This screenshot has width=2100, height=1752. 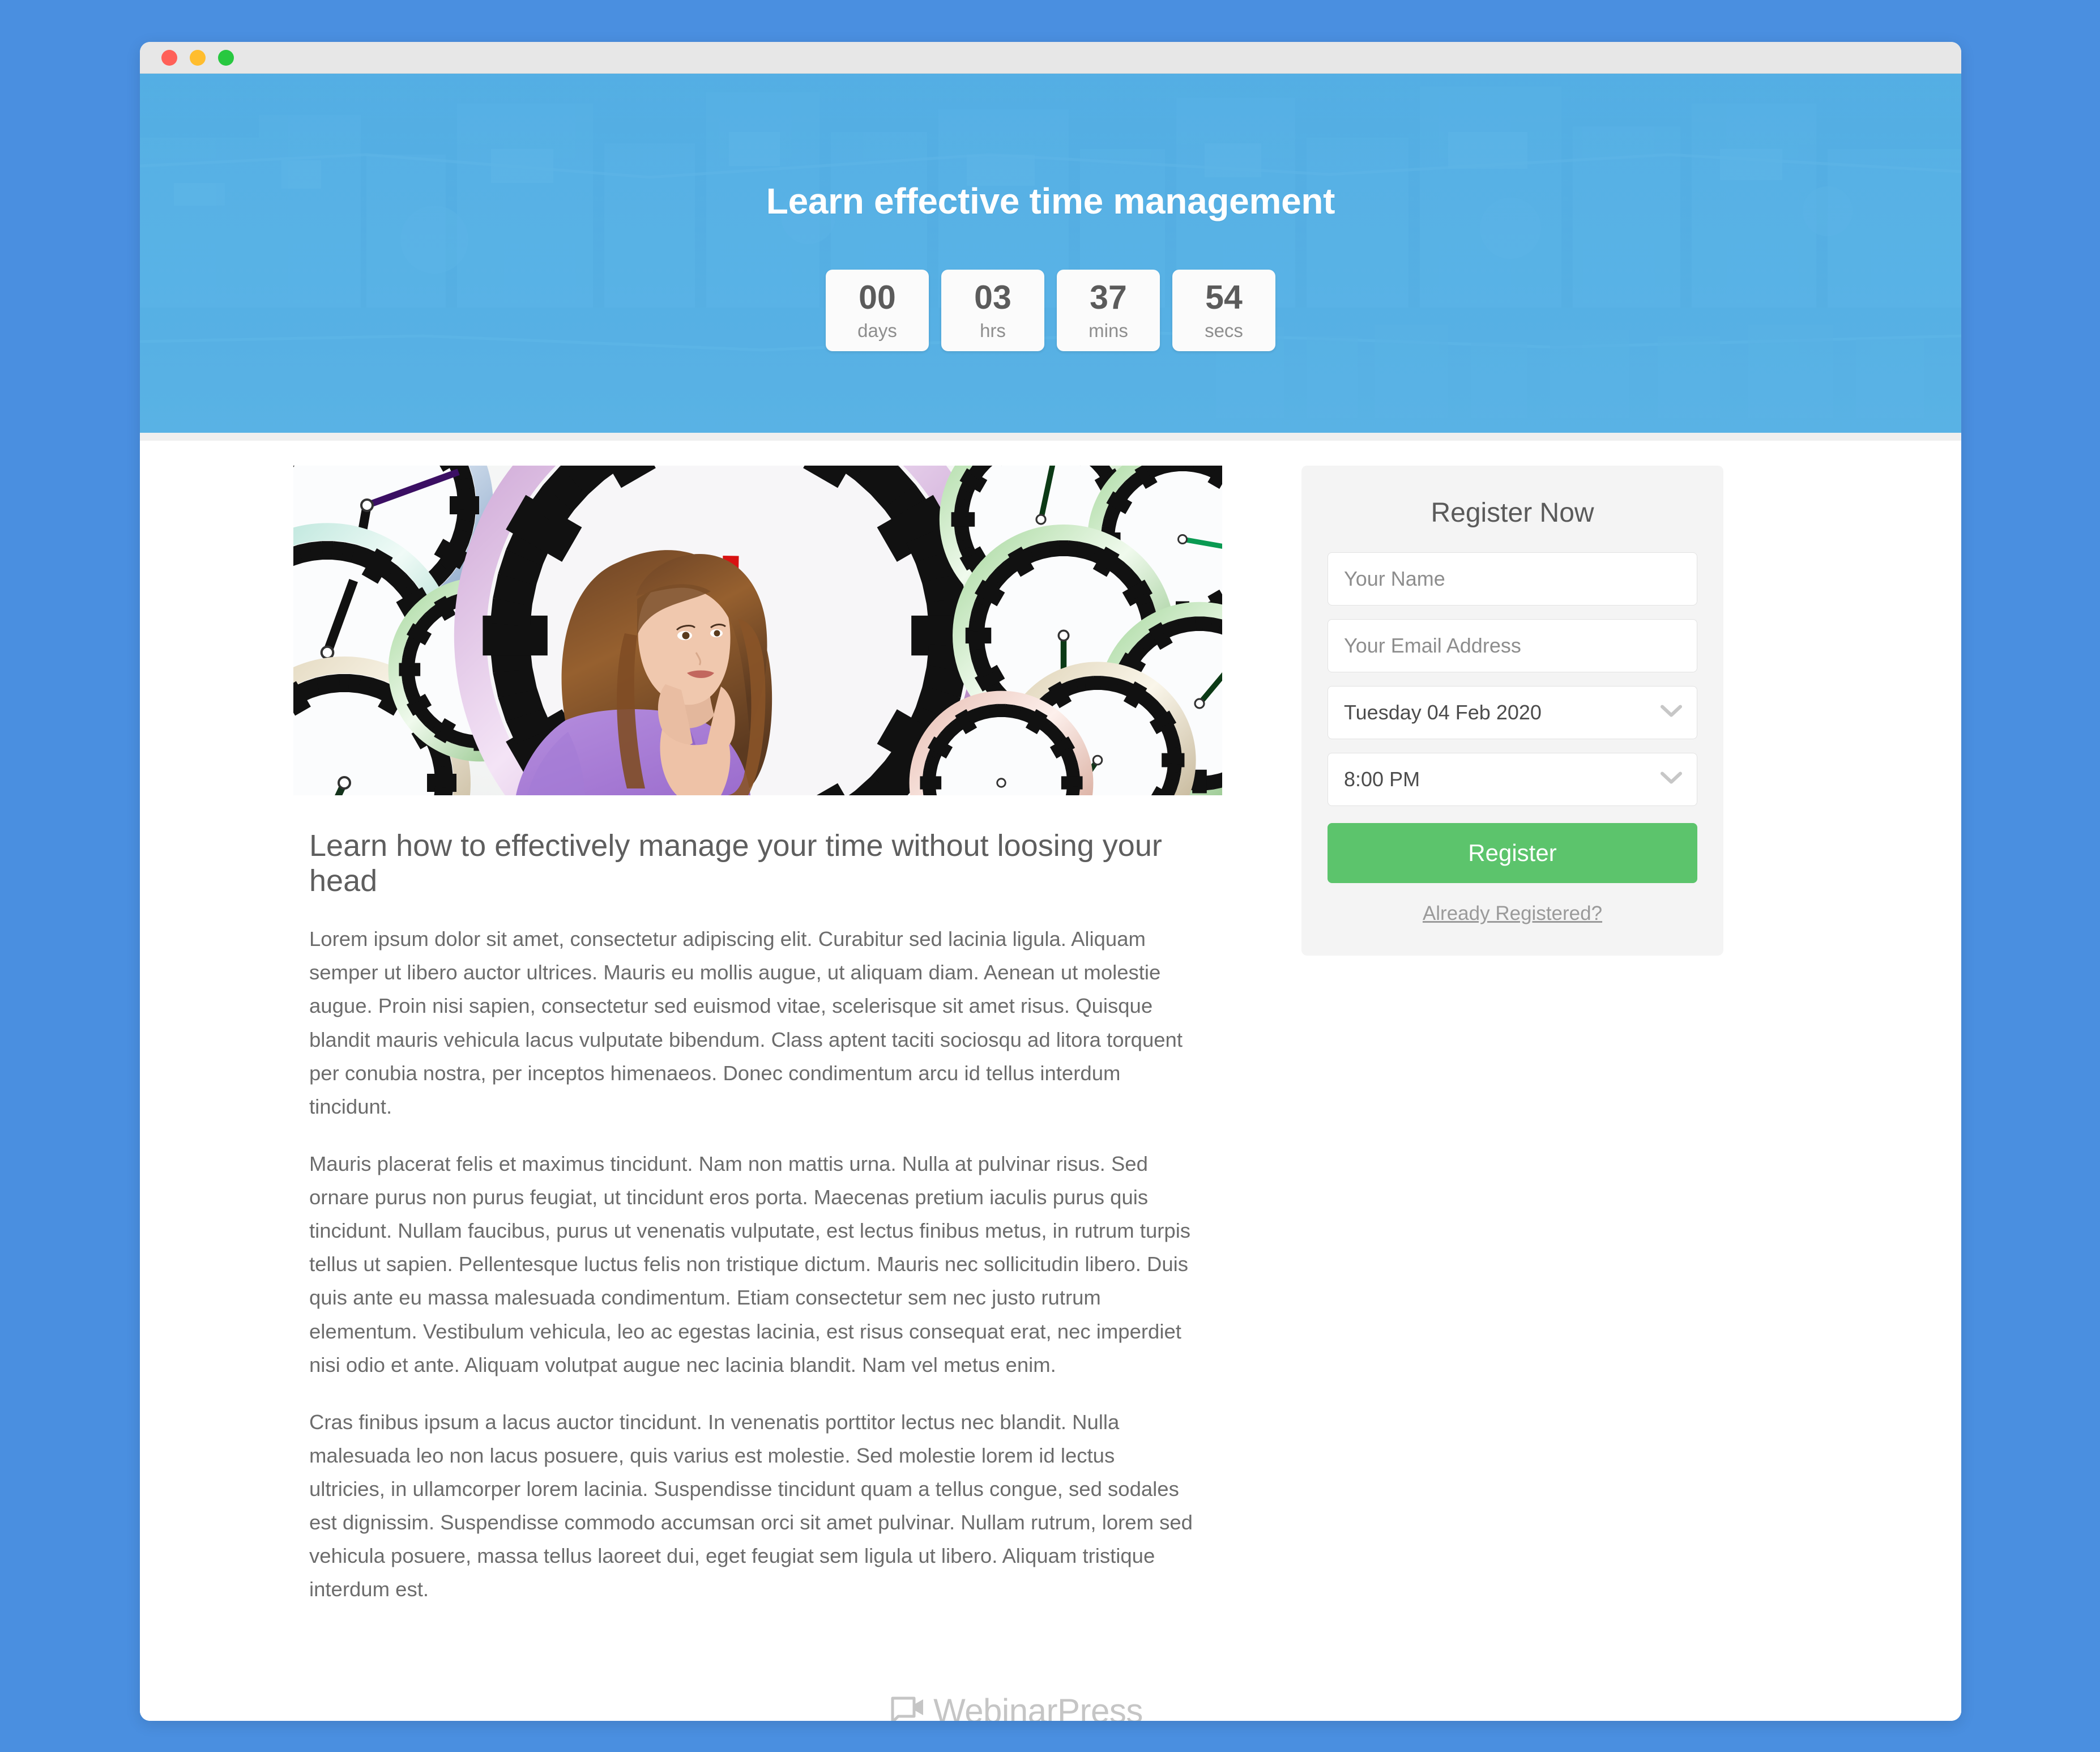 I want to click on countdown-hours: 03 hrs, so click(x=993, y=311).